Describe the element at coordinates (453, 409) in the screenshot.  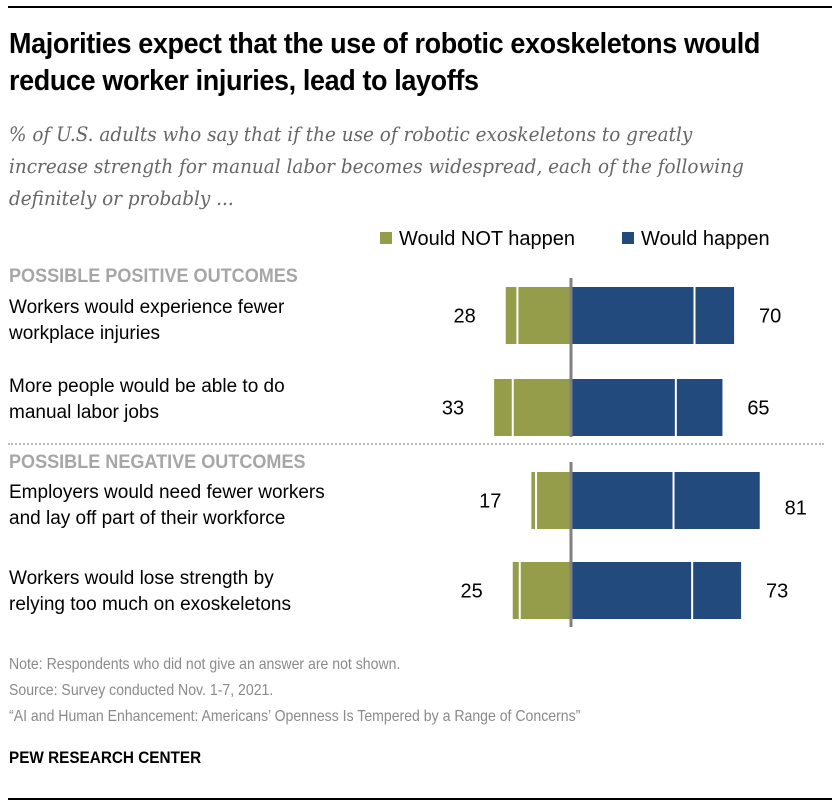
I see `value-label-not-happen: 33` at that location.